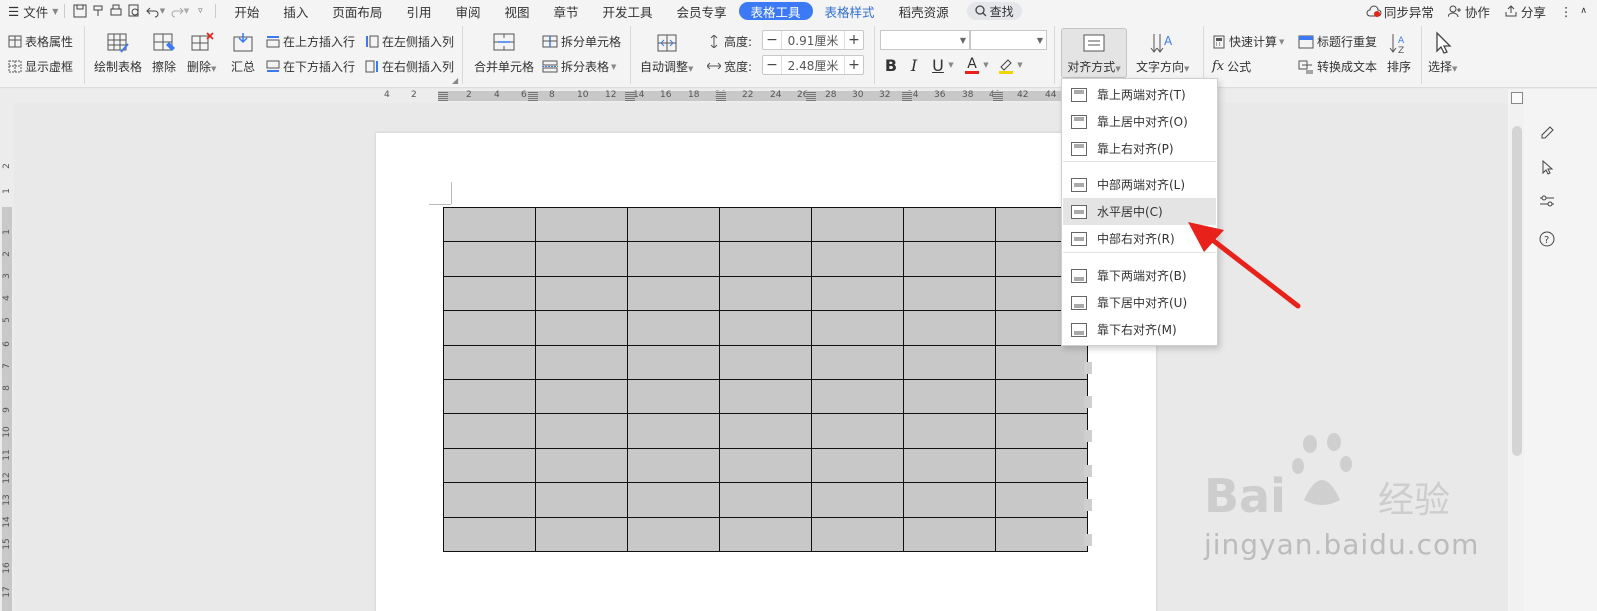  I want to click on save-icon, so click(80, 11).